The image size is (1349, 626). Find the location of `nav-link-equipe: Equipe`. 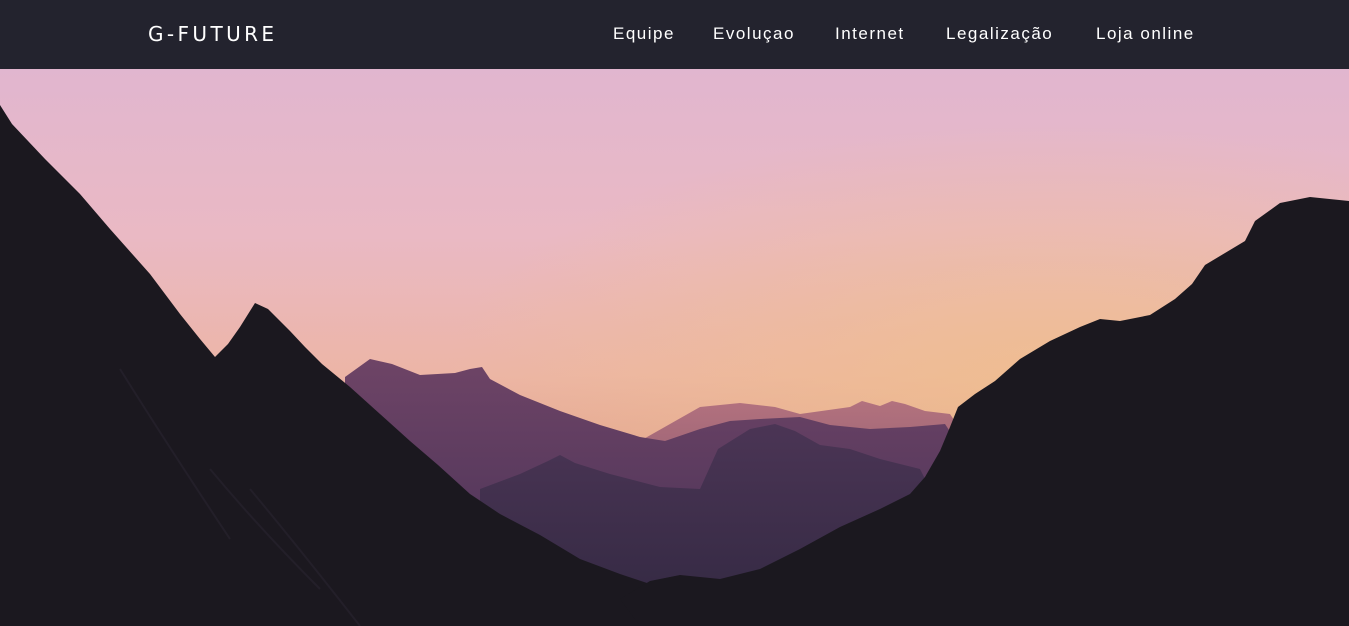

nav-link-equipe: Equipe is located at coordinates (644, 34).